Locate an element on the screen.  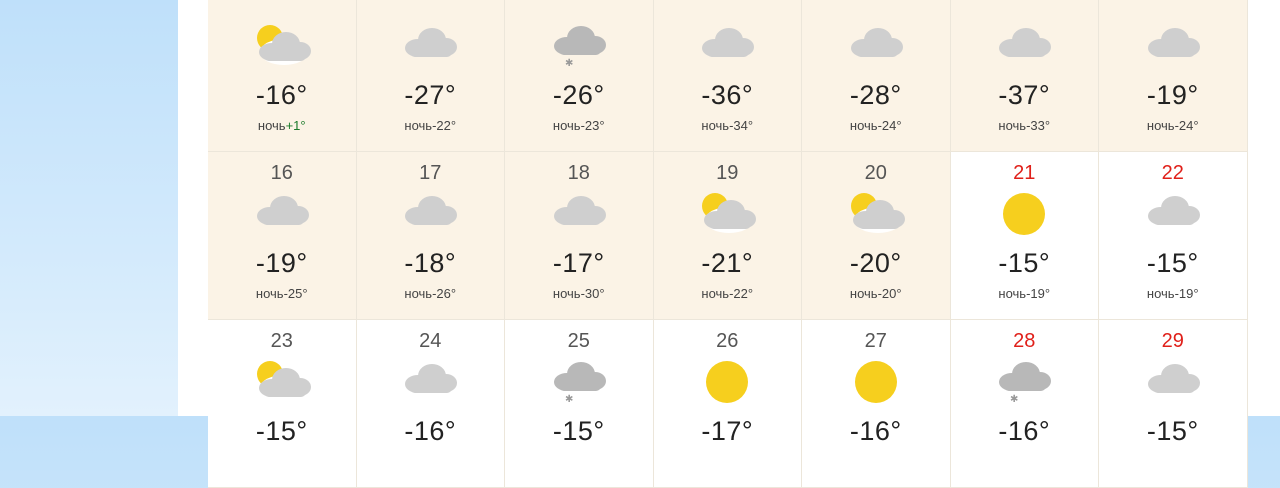
night-temperature: ночь-26° is located at coordinates (431, 293).